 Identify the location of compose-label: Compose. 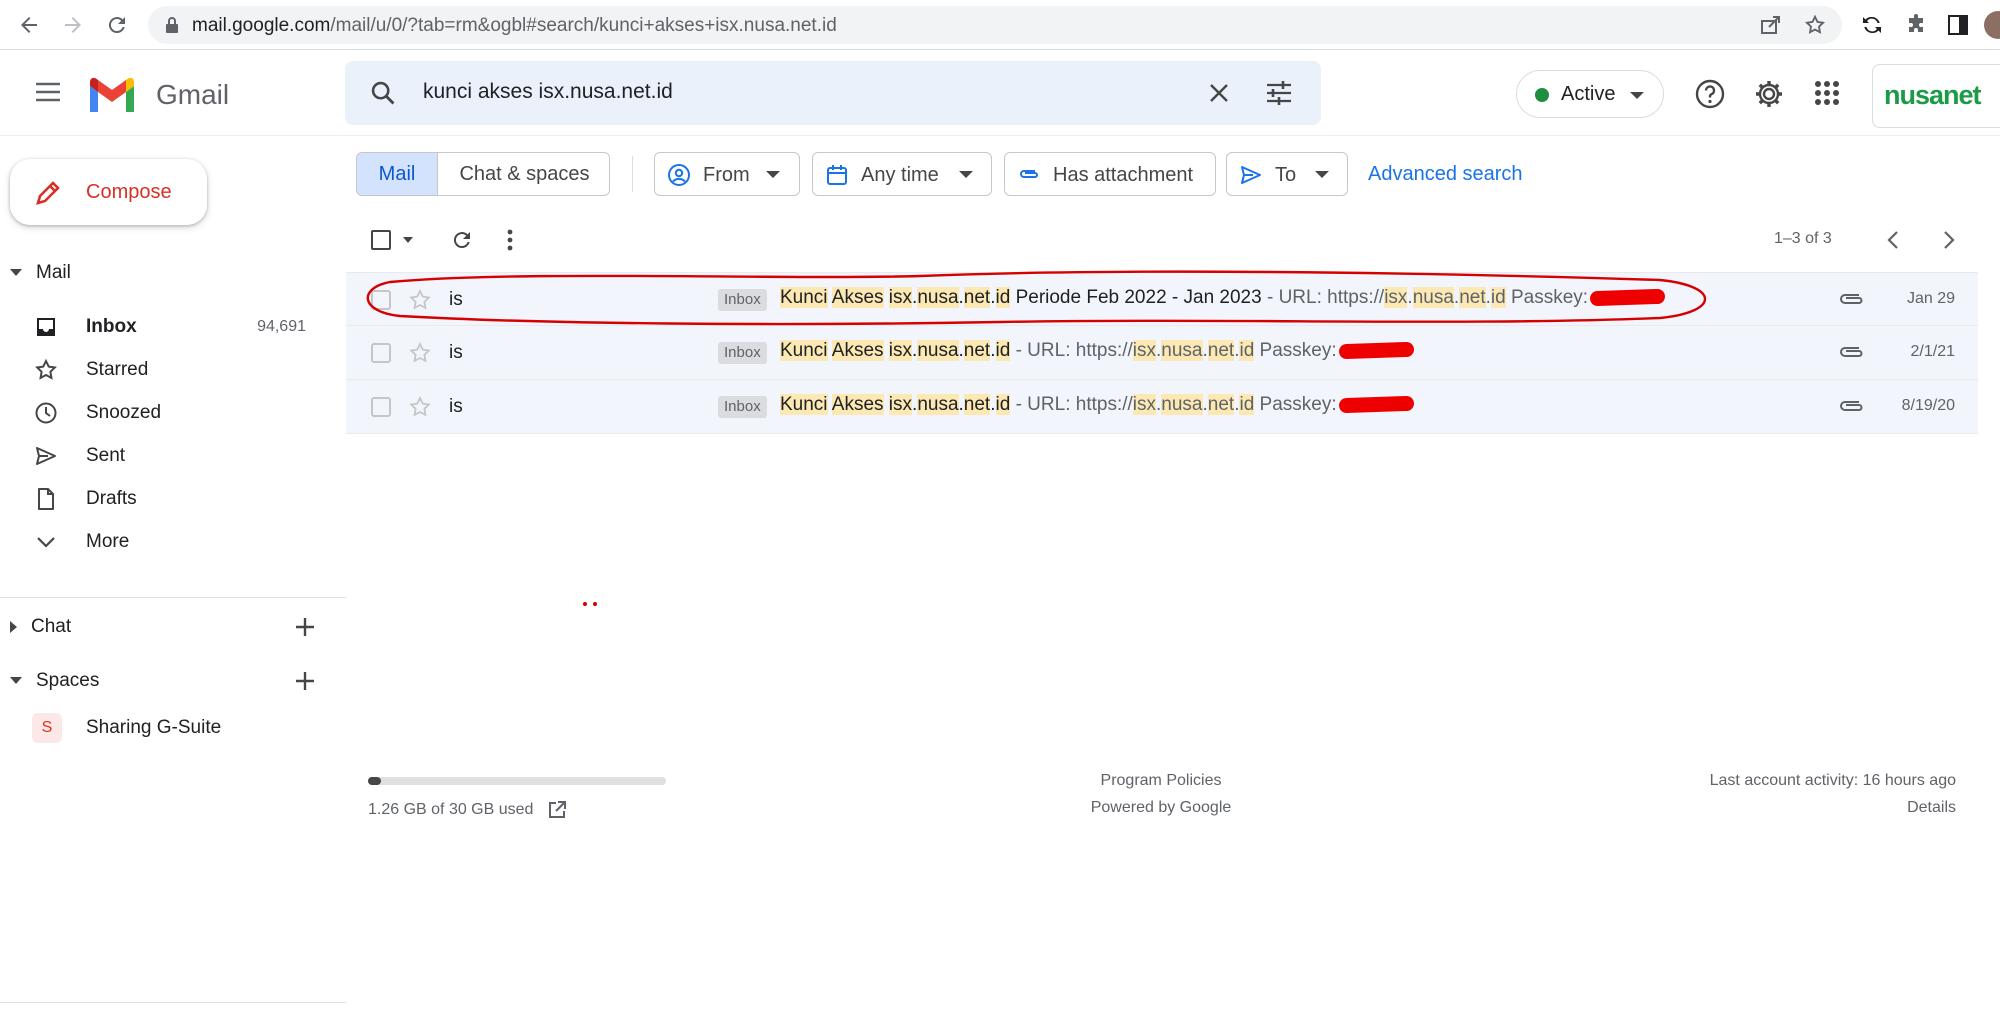
(129, 192).